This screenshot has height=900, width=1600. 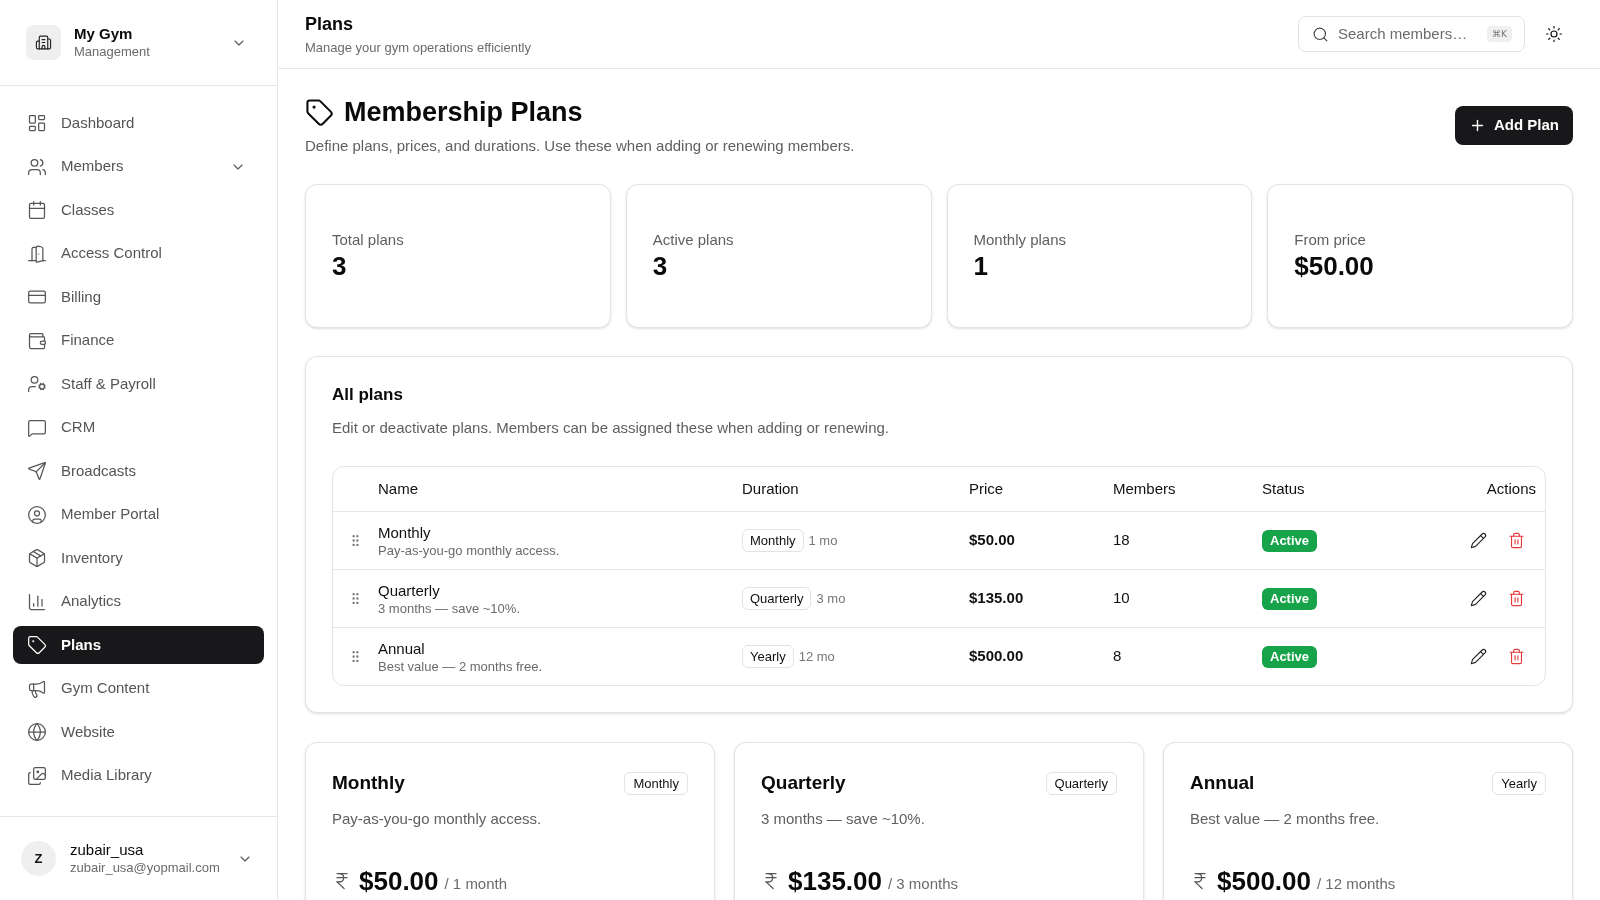 I want to click on sidebar-item: Media Library, so click(x=138, y=775).